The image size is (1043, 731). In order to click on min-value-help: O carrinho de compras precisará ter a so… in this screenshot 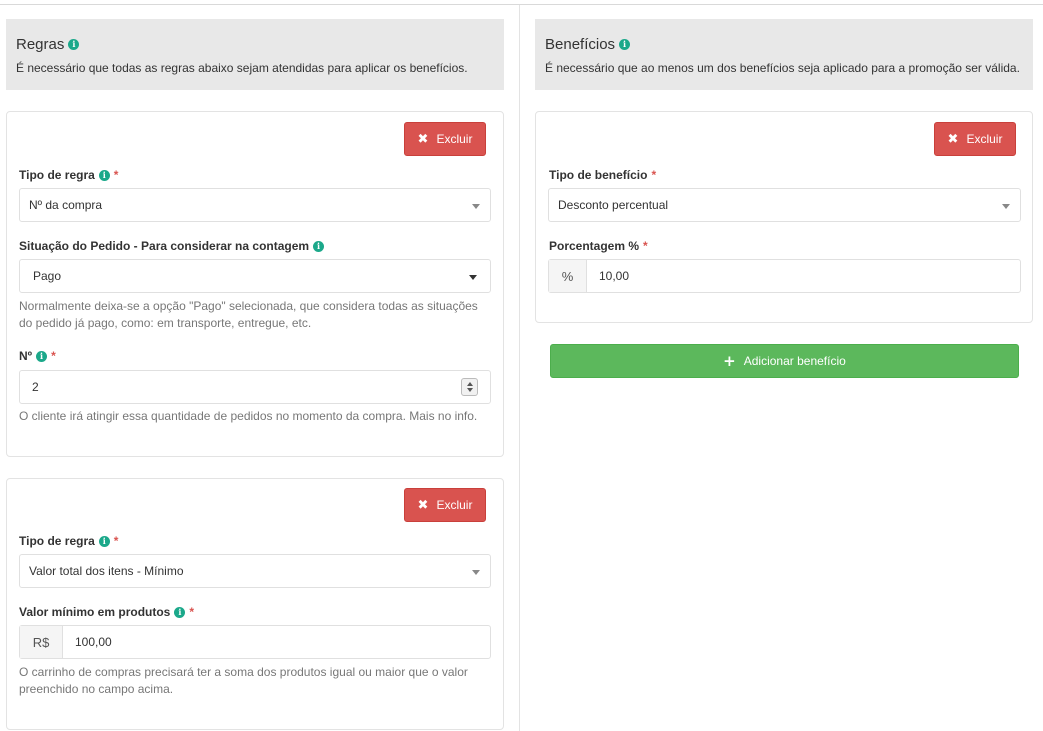, I will do `click(243, 681)`.